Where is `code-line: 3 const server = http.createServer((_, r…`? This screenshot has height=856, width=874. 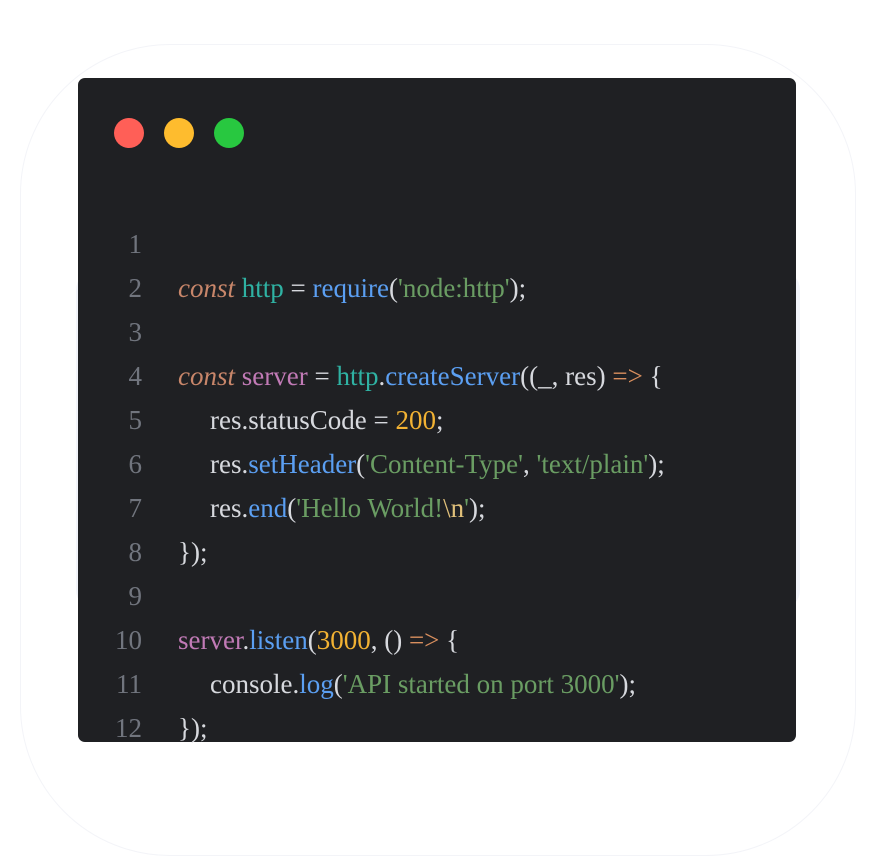 code-line: 3 const server = http.createServer((_, r… is located at coordinates (437, 328).